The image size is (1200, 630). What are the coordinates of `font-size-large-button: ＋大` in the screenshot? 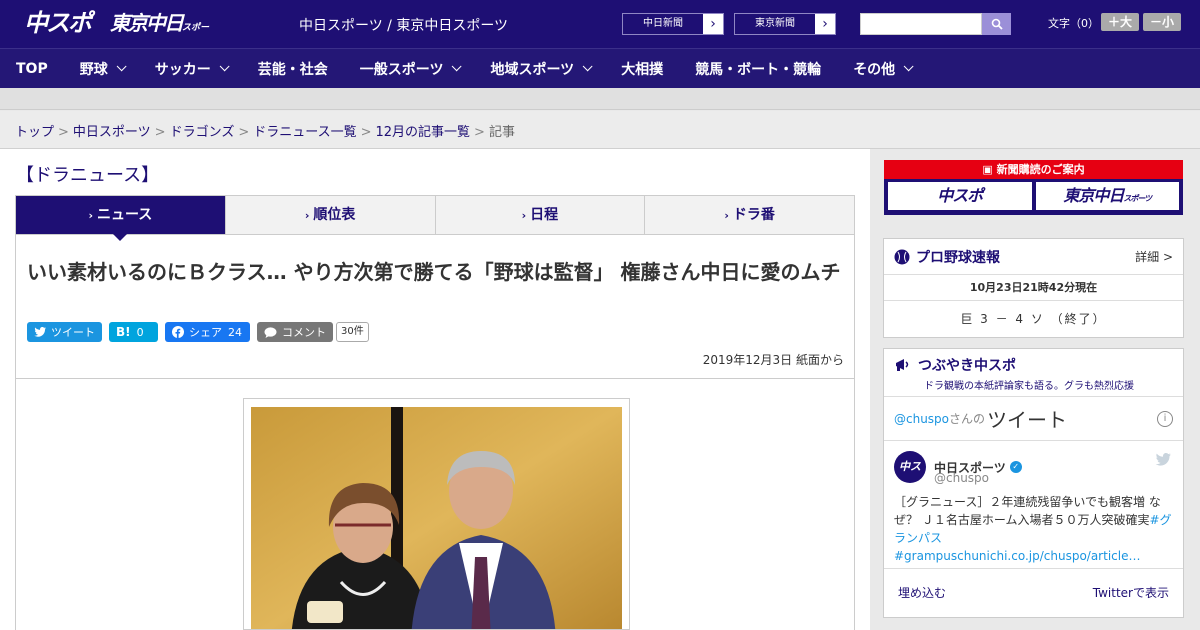 It's located at (1120, 22).